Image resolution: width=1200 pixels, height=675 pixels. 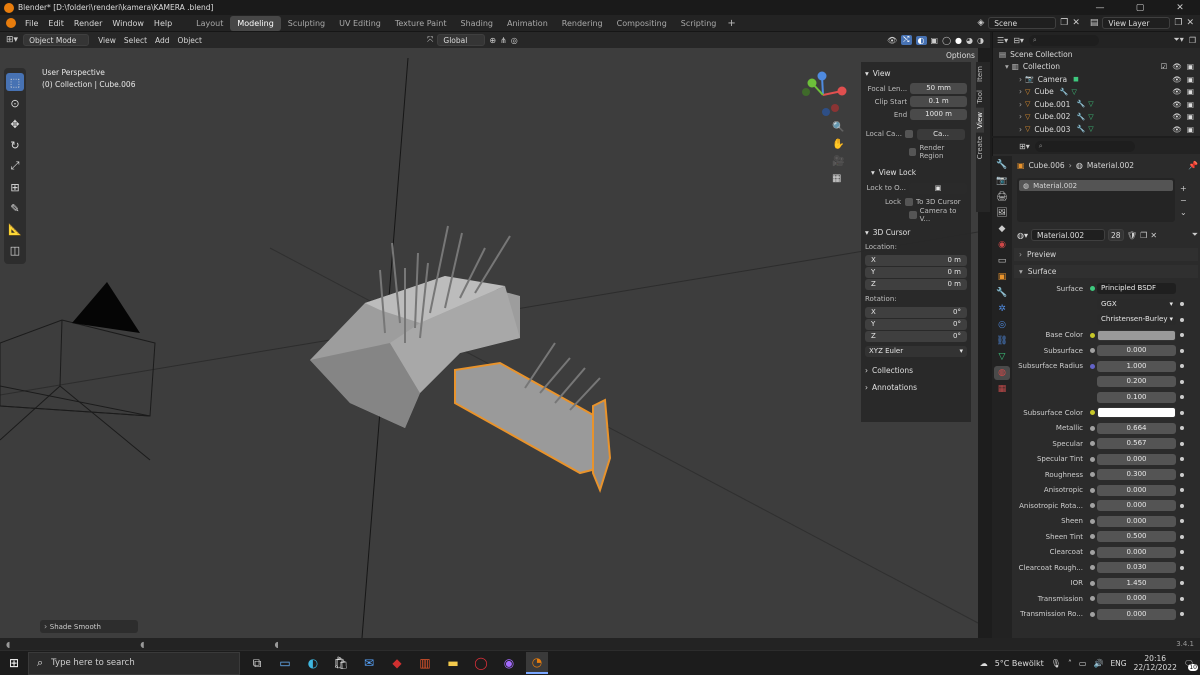 I want to click on solid-shading-icon: ●, so click(x=958, y=40).